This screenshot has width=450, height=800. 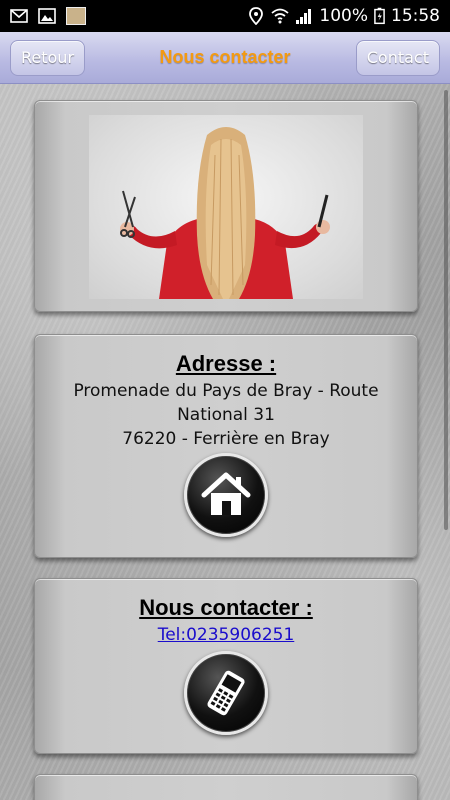 What do you see at coordinates (446, 310) in the screenshot?
I see `scrollbar` at bounding box center [446, 310].